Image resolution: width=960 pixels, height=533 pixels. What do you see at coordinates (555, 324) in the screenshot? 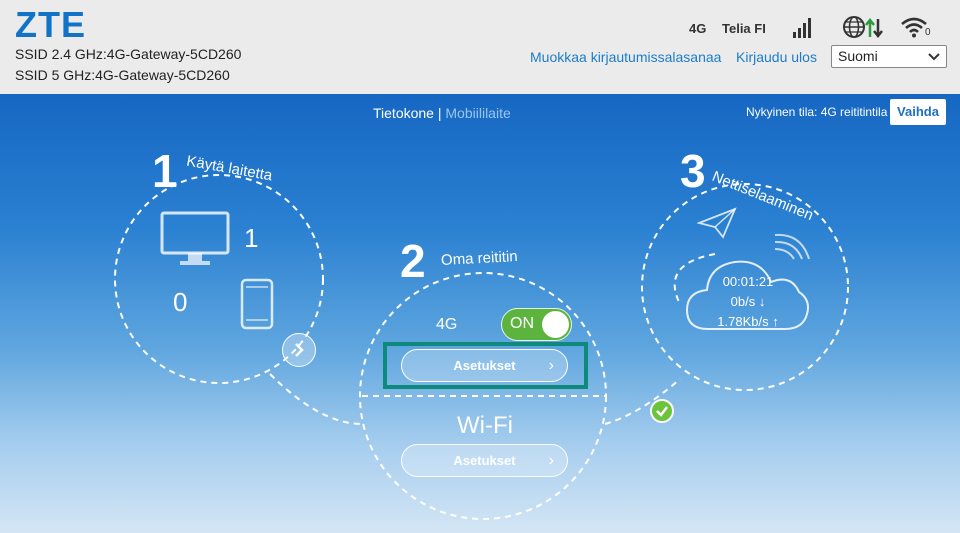
I see `toggle-knob` at bounding box center [555, 324].